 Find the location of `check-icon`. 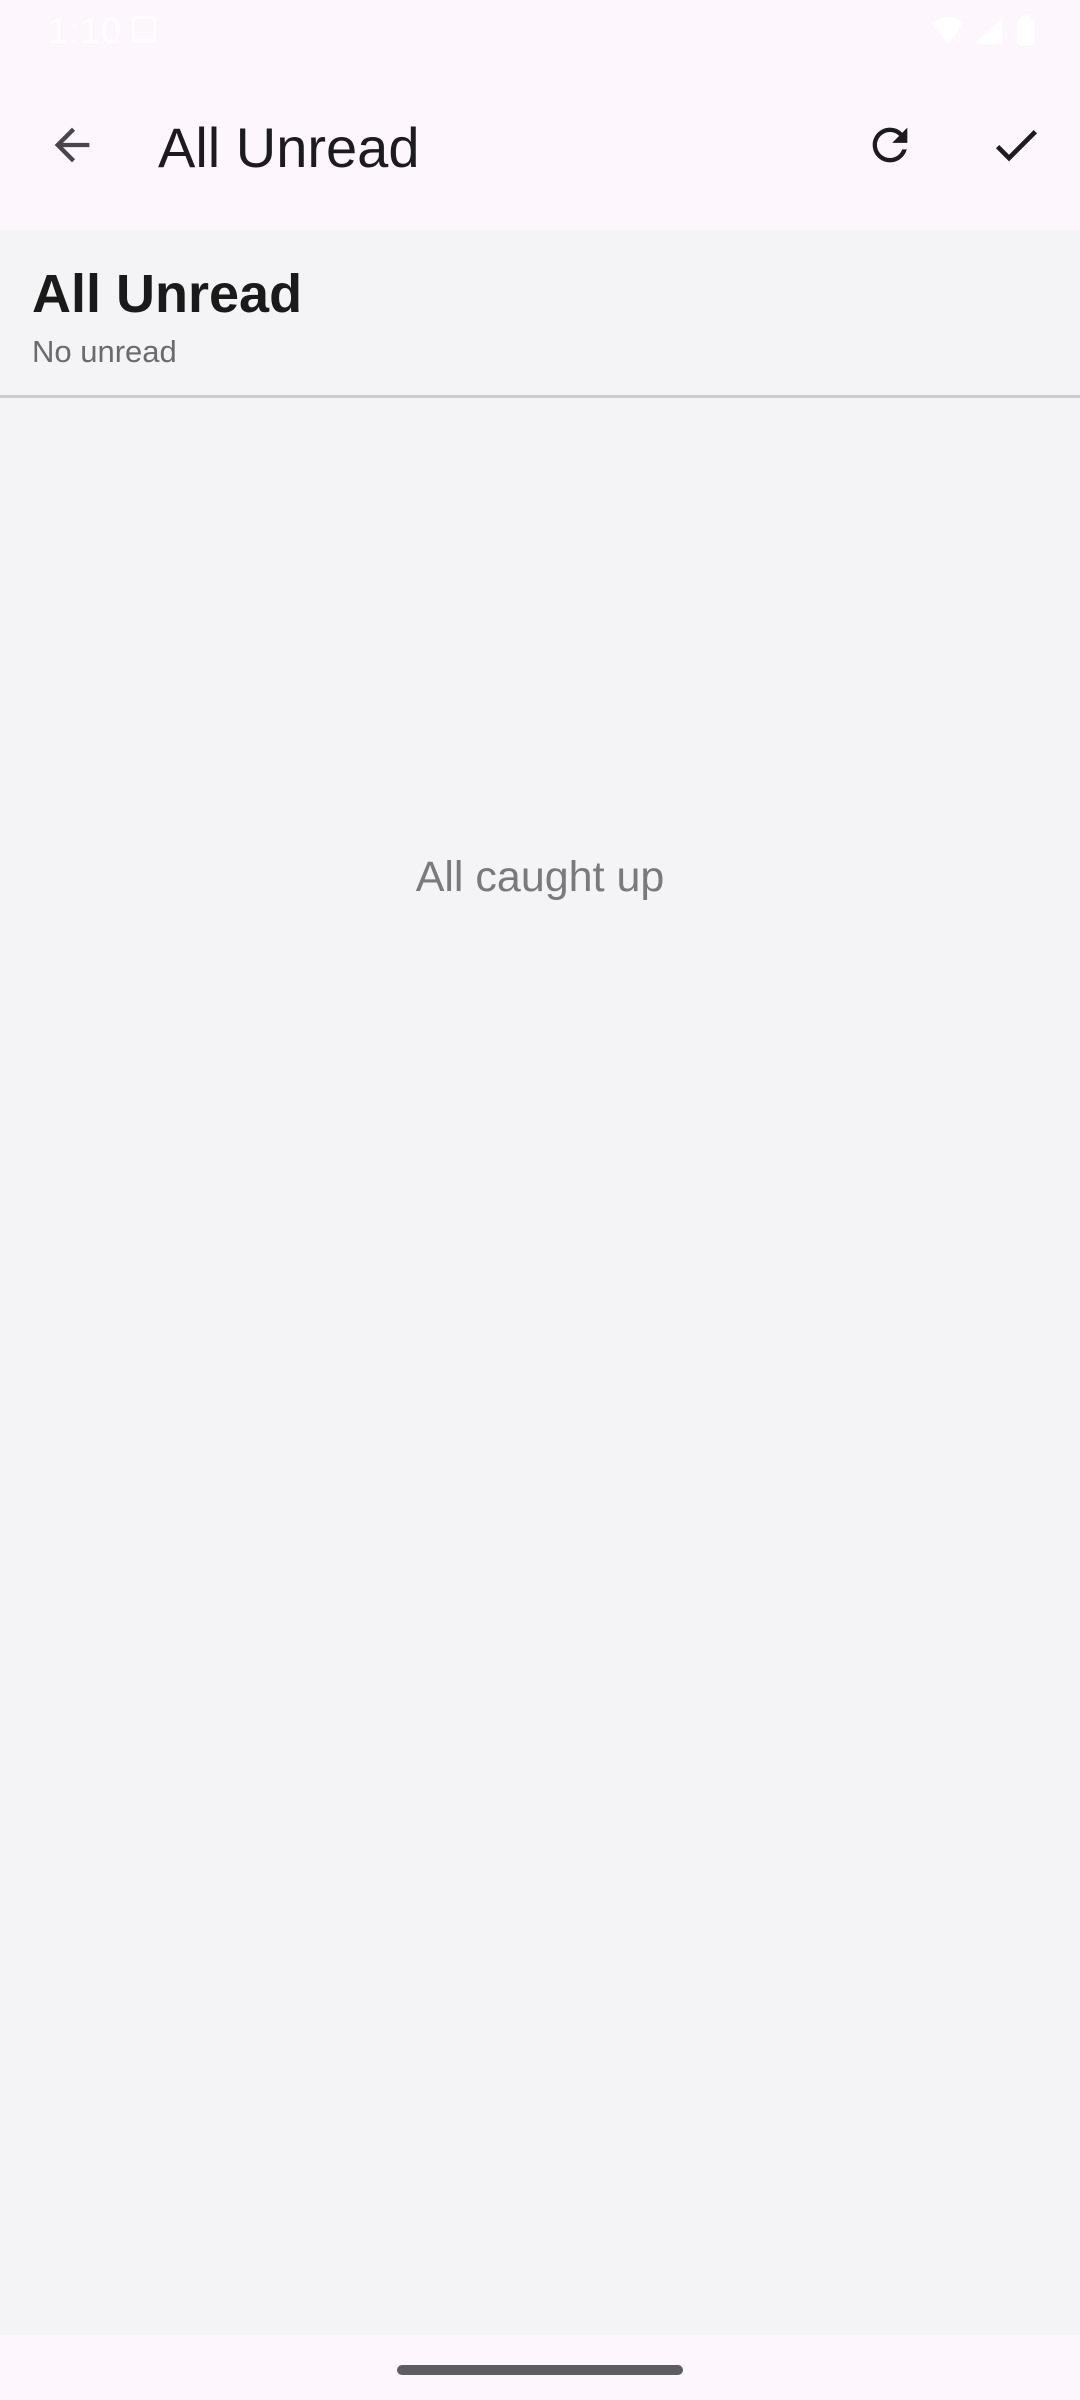

check-icon is located at coordinates (1016, 146).